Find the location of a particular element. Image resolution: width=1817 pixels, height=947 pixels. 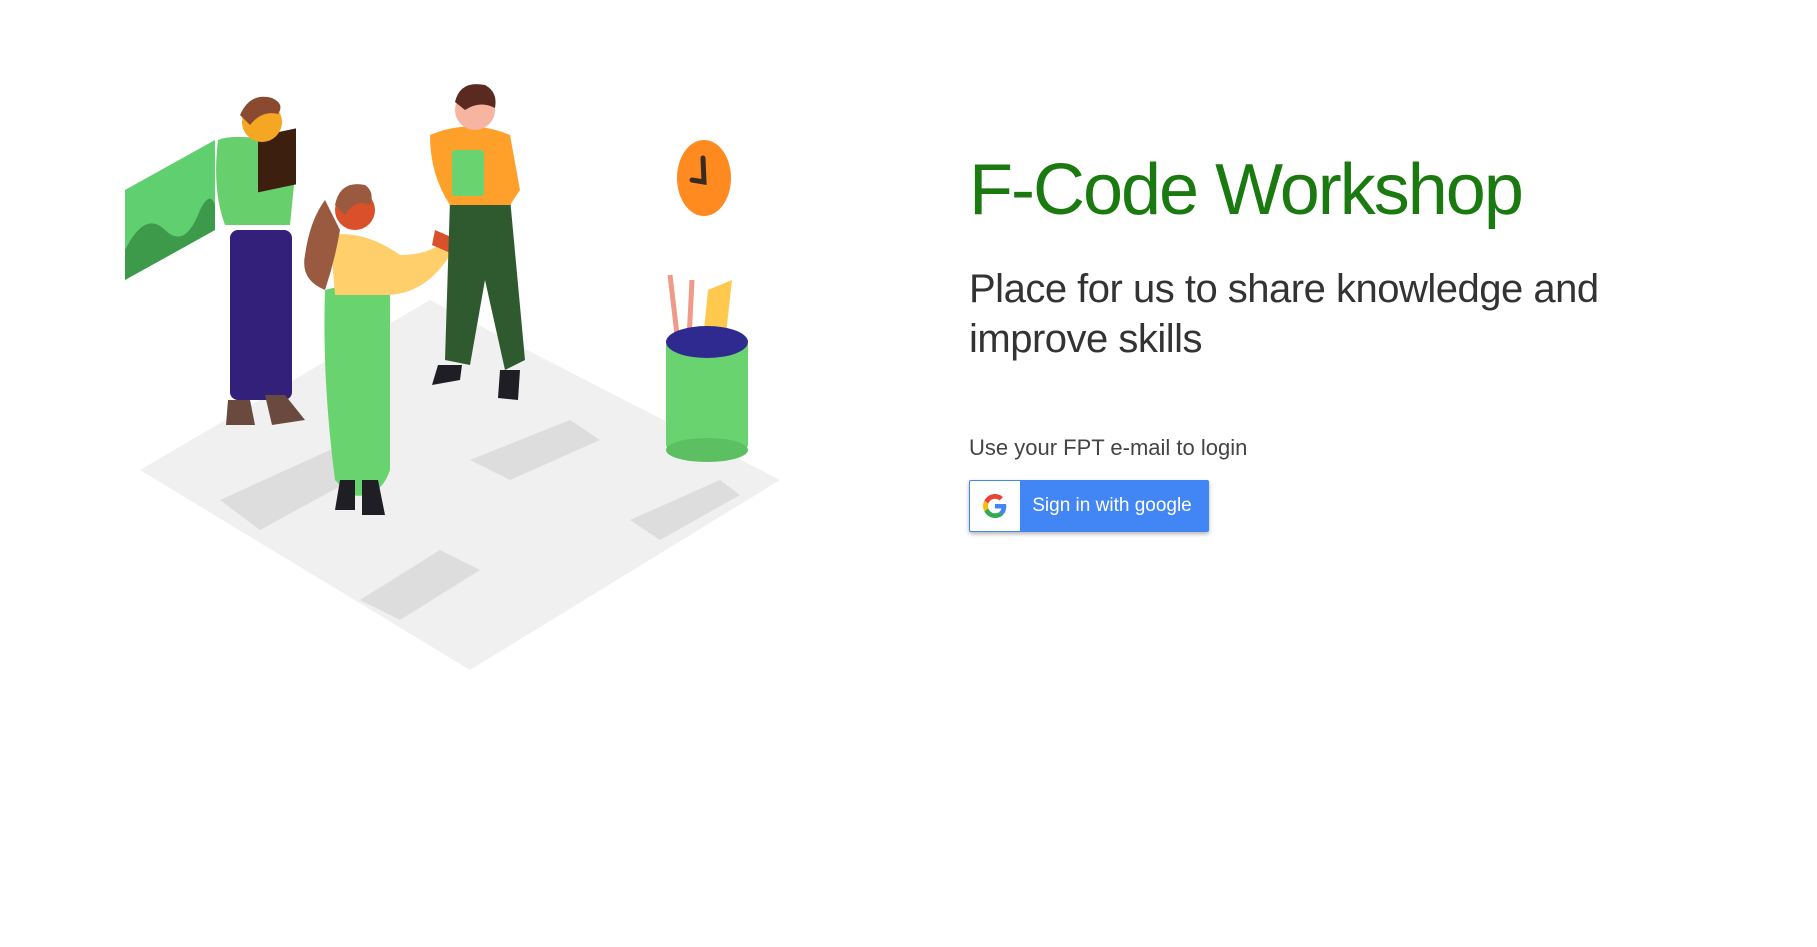

login-hint: Use your FPT e-mail to login is located at coordinates (1108, 447).